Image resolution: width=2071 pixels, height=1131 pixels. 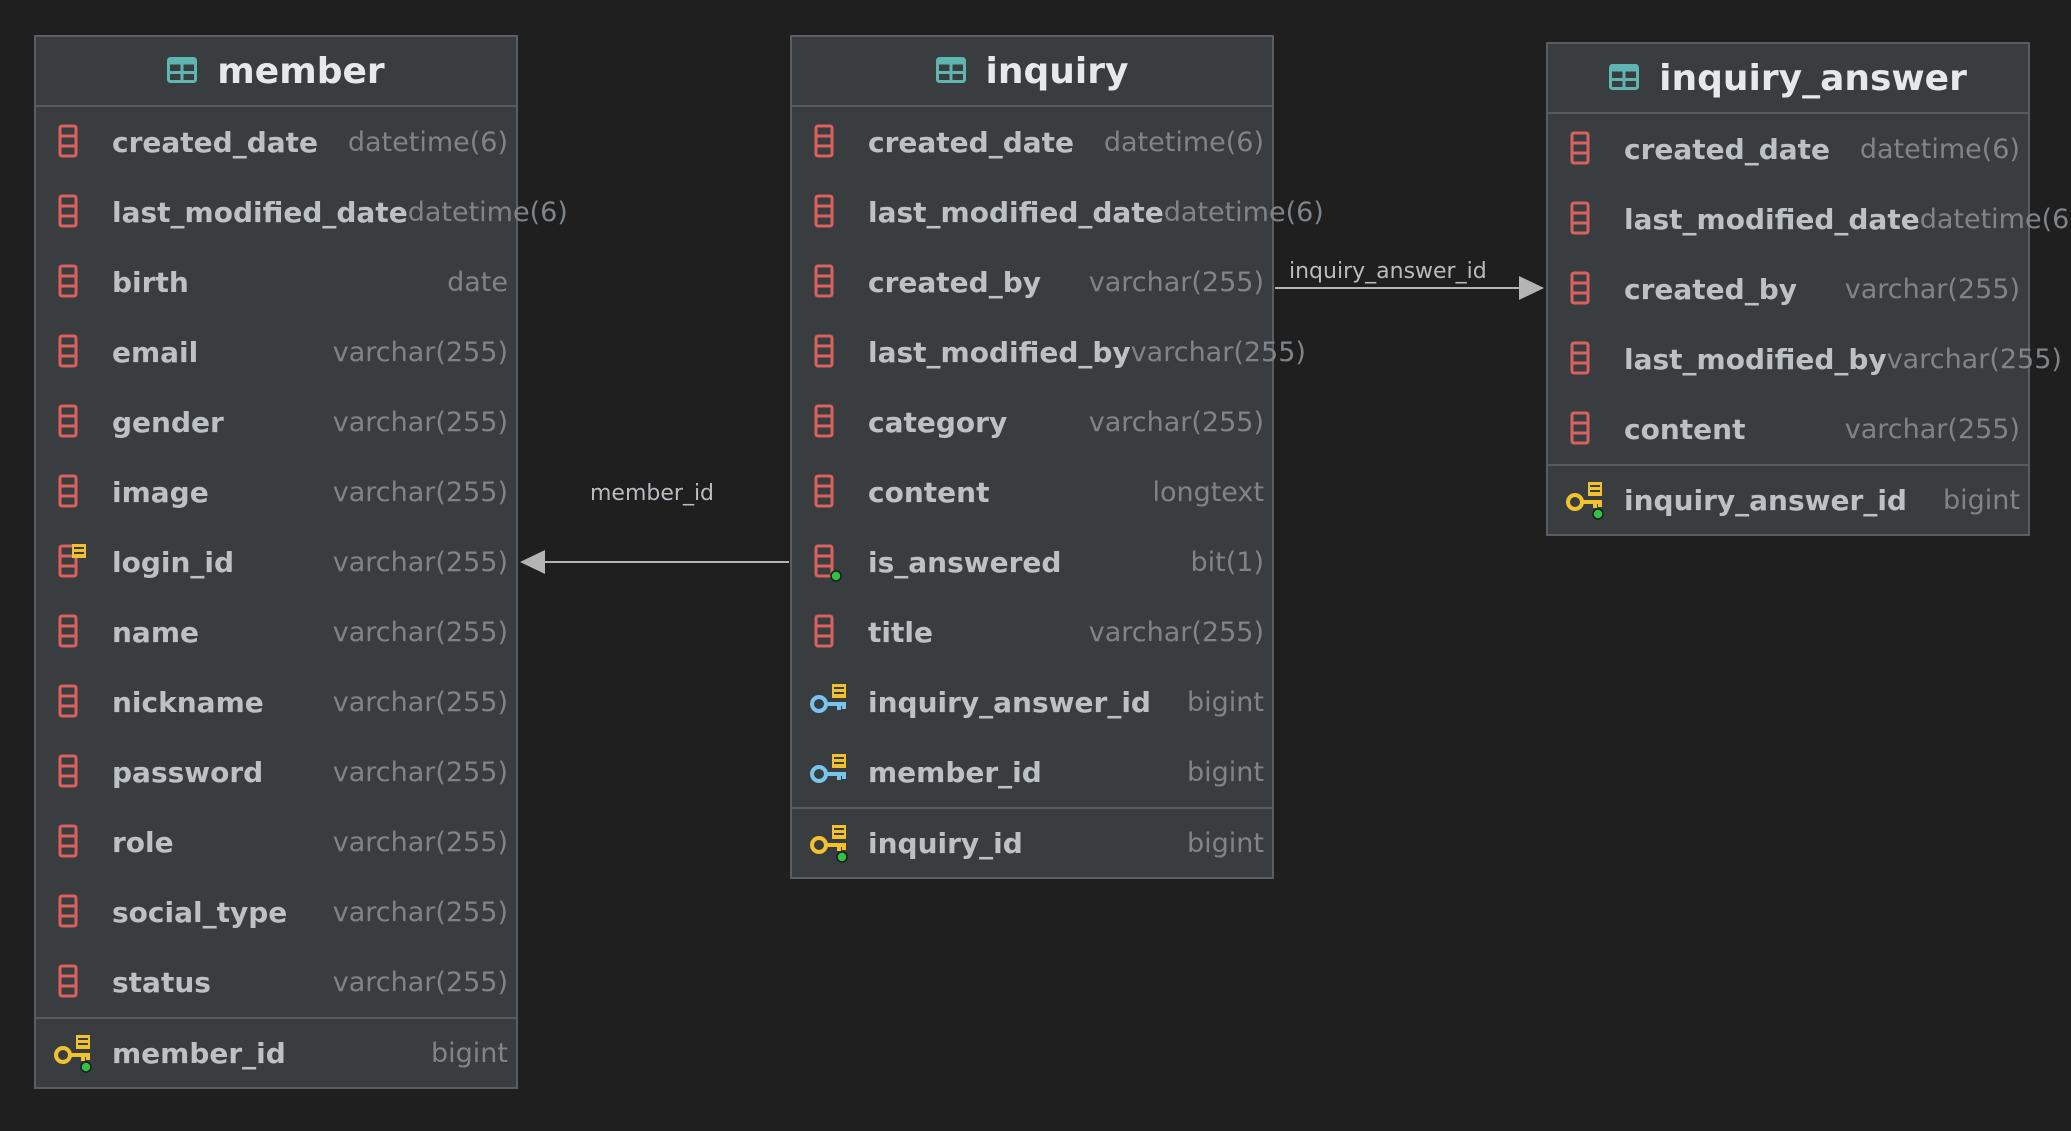 What do you see at coordinates (301, 71) in the screenshot?
I see `table-title: member` at bounding box center [301, 71].